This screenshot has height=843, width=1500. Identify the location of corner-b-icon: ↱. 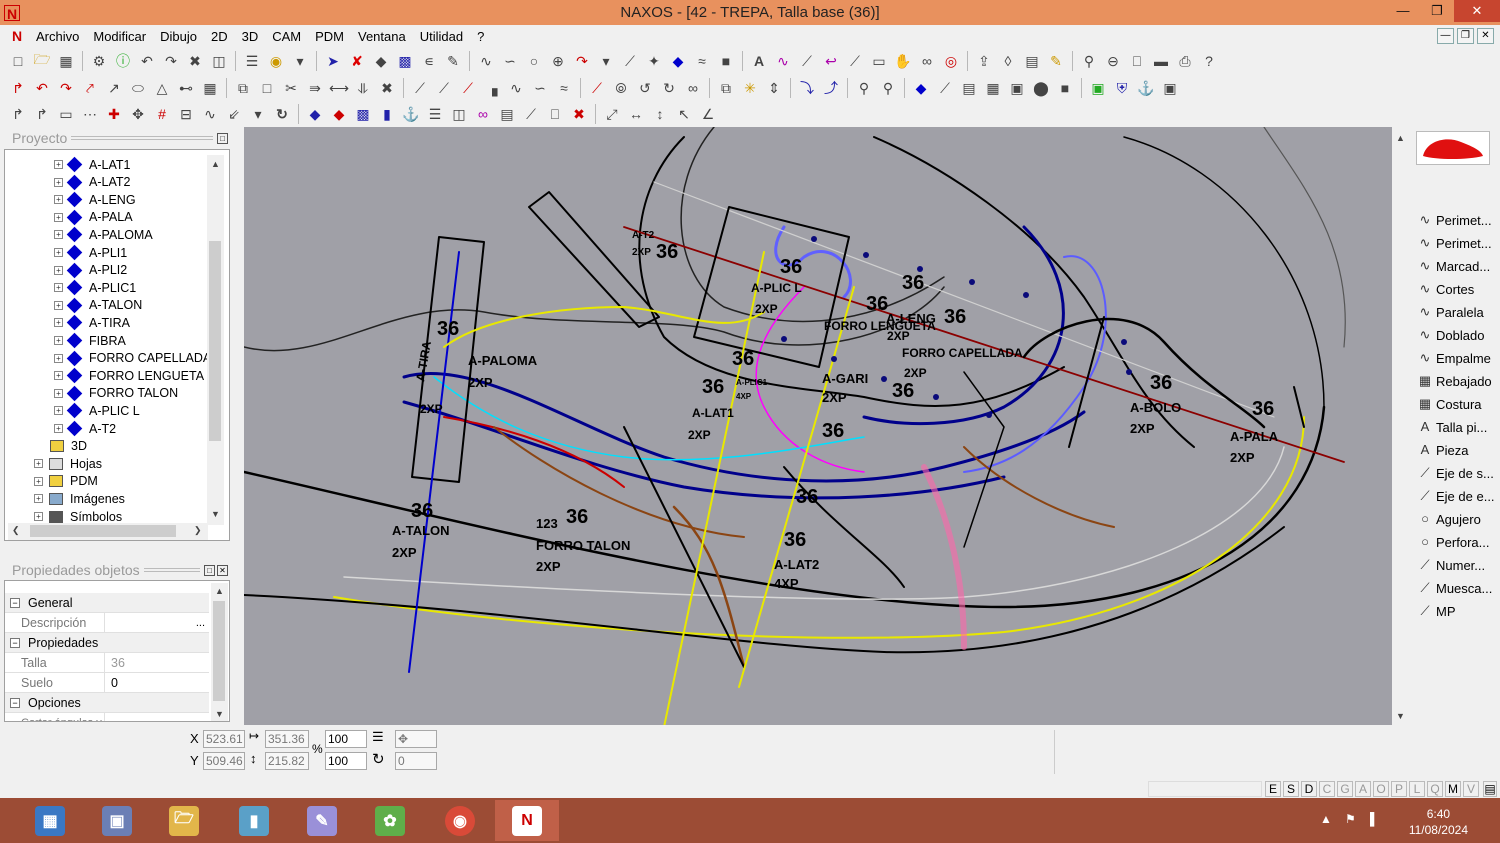
(42, 114).